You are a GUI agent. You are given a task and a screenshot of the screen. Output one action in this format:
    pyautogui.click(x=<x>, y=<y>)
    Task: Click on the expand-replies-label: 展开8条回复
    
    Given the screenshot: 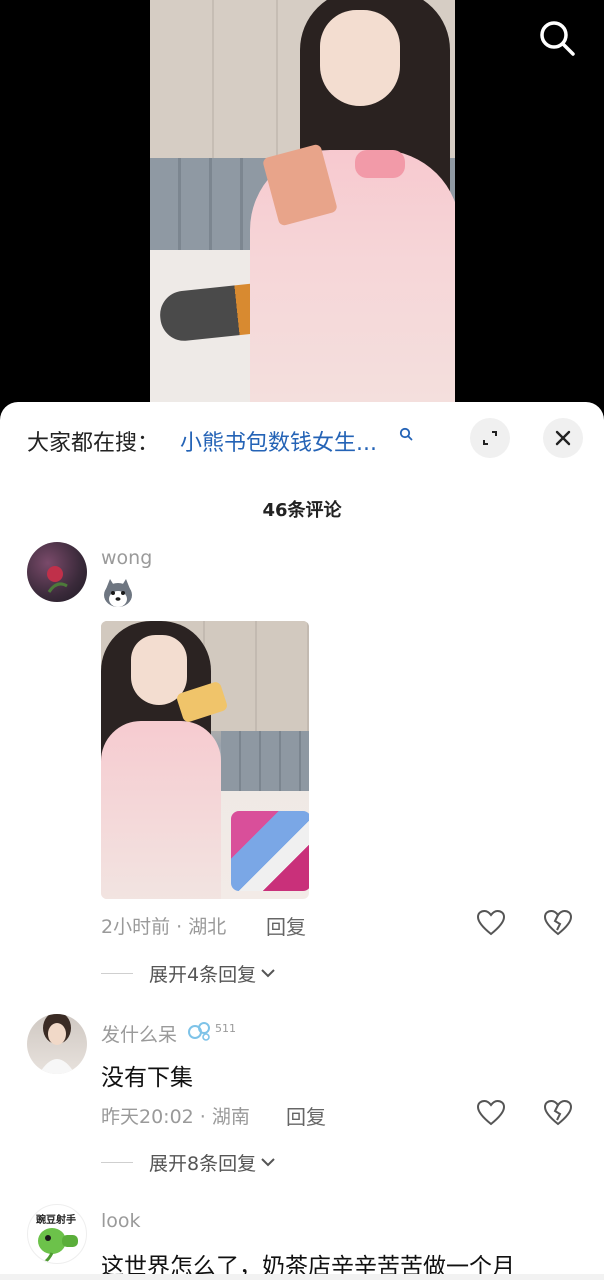 What is the action you would take?
    pyautogui.click(x=203, y=1163)
    